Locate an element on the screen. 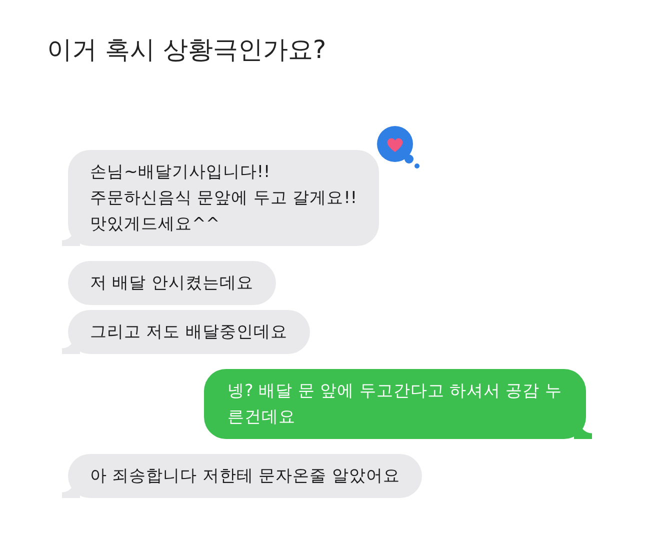 The width and height of the screenshot is (648, 546). sent-message-bubble: 넹? 배달 문 앞에 두고간다고 하셔서 공감 누 른건데요 is located at coordinates (395, 404).